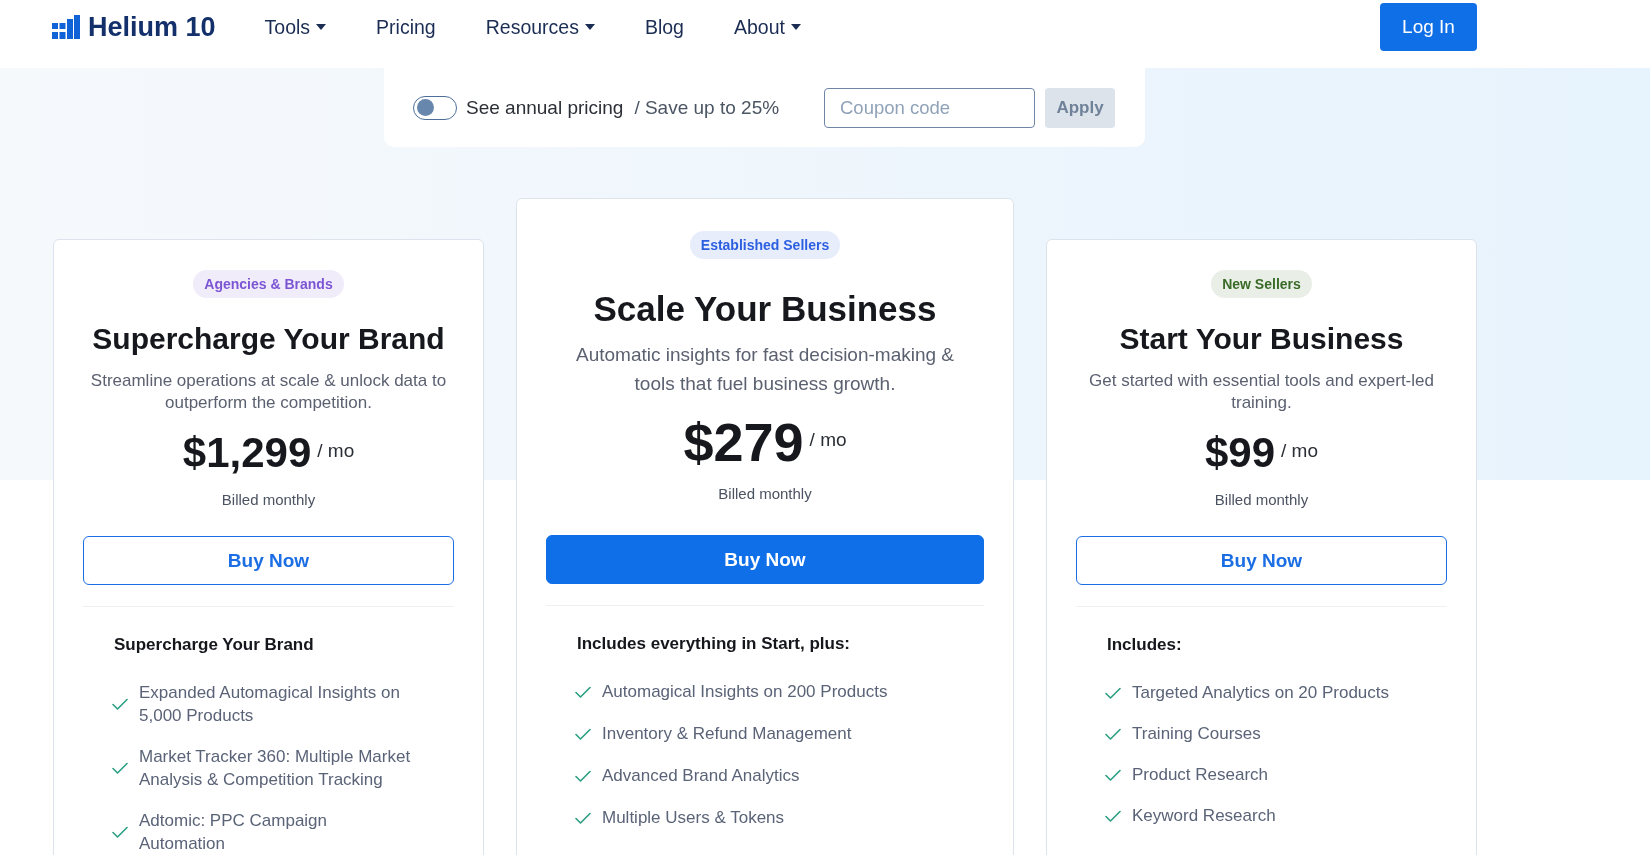  What do you see at coordinates (268, 284) in the screenshot?
I see `plan-badge: Agencies & Brands` at bounding box center [268, 284].